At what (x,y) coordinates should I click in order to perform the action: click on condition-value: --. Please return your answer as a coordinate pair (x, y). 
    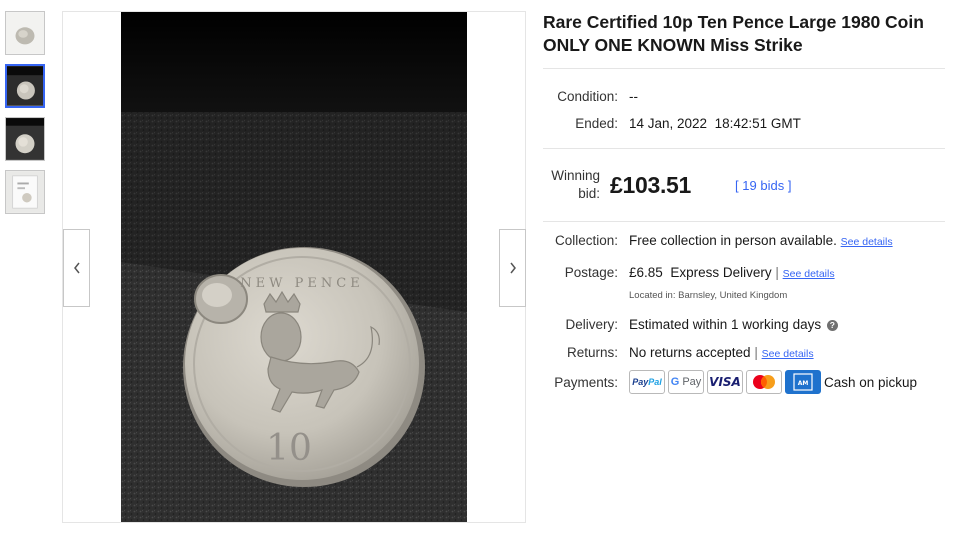
    Looking at the image, I should click on (633, 96).